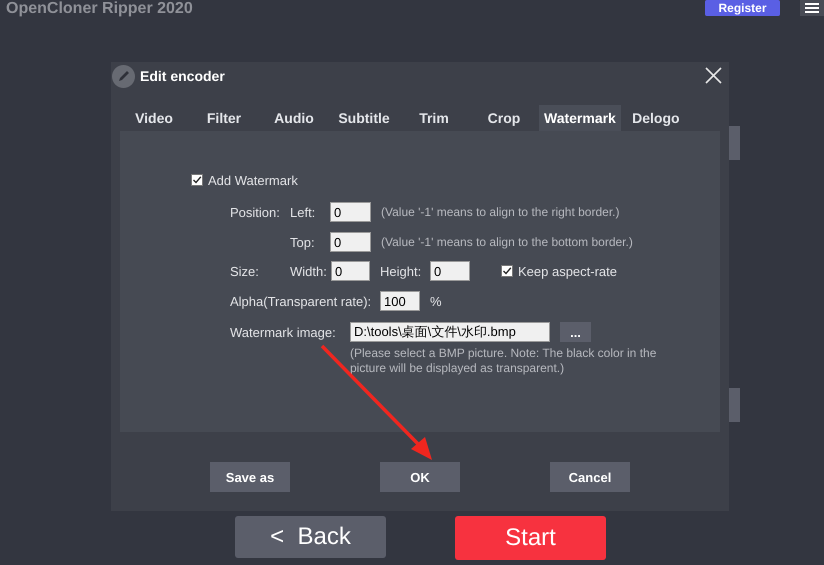  Describe the element at coordinates (530, 538) in the screenshot. I see `start-button: Start` at that location.